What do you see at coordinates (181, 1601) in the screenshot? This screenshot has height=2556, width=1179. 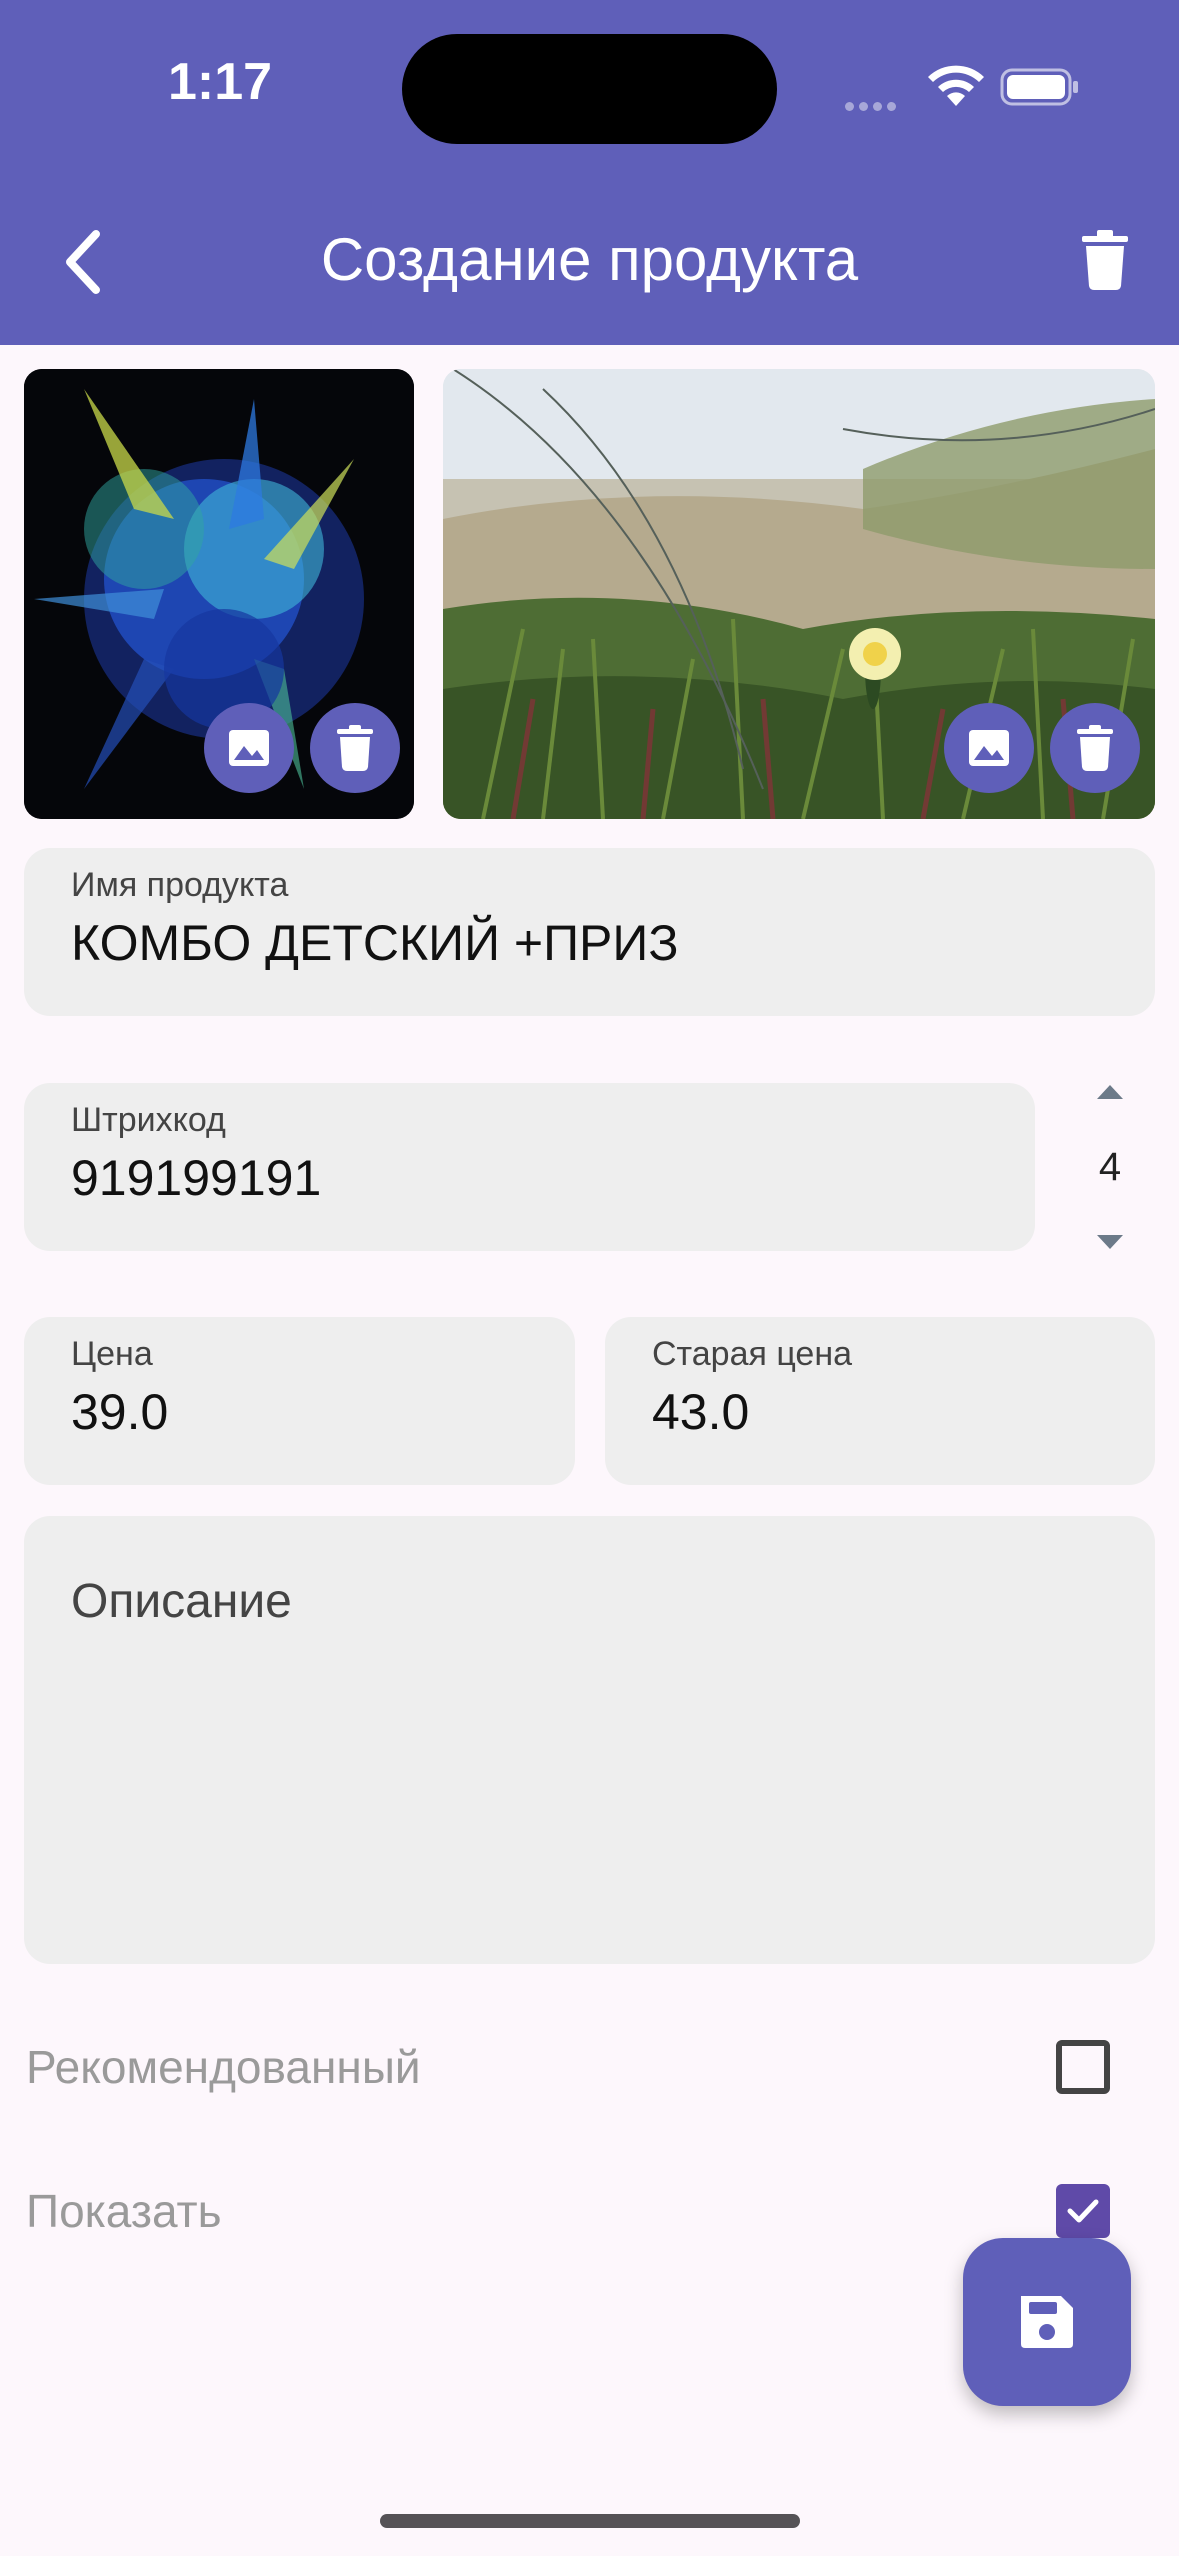 I see `description-placeholder: Описание` at bounding box center [181, 1601].